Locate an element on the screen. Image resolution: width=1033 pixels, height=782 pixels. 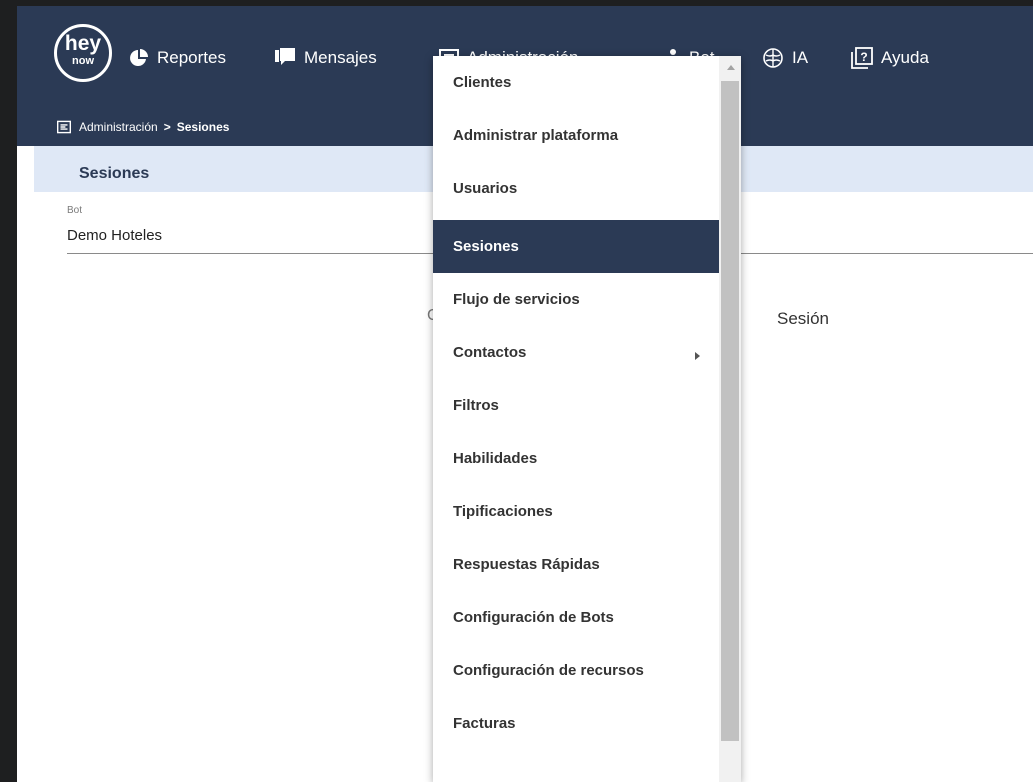
menu-item-facturas: Facturas is located at coordinates (576, 723).